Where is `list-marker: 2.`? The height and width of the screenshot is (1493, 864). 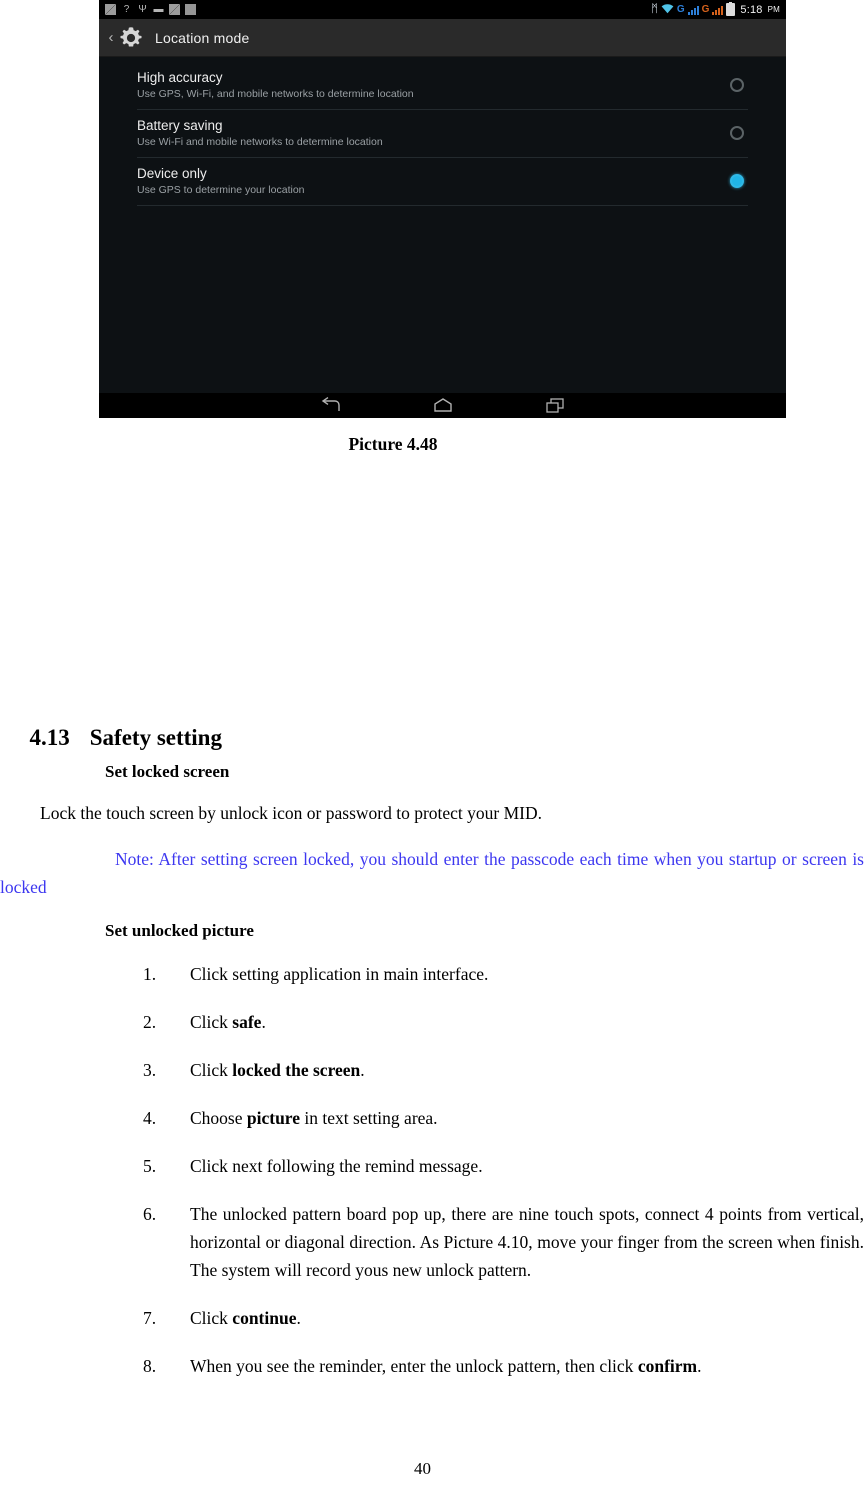
list-marker: 2. is located at coordinates (150, 1022).